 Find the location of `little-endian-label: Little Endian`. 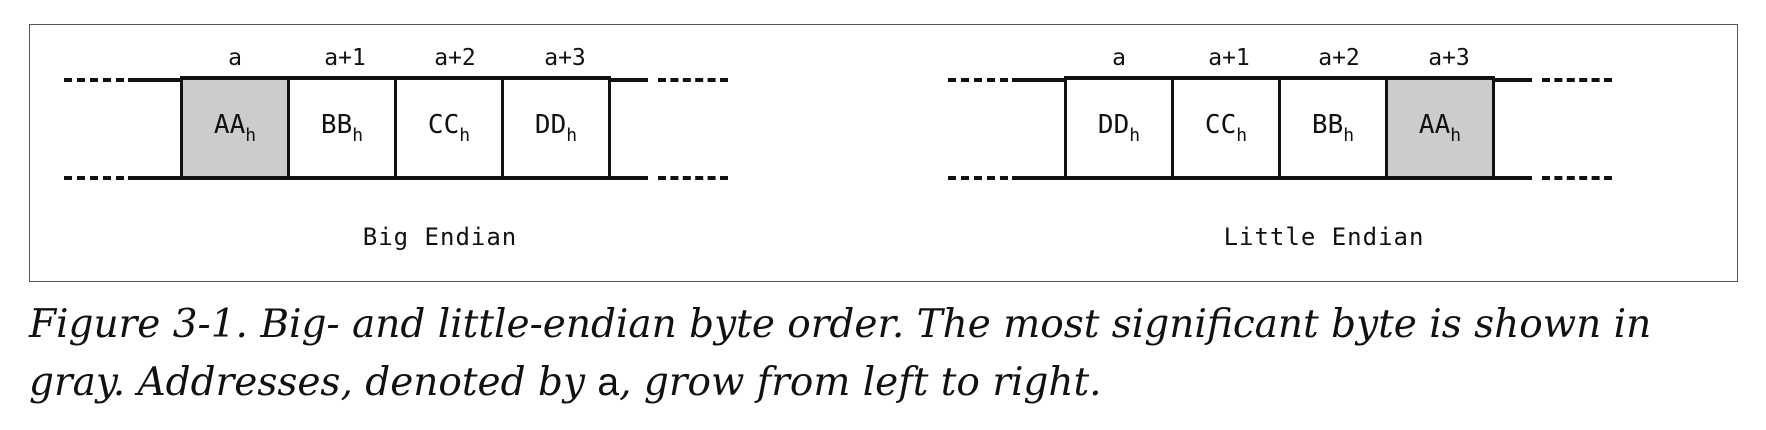

little-endian-label: Little Endian is located at coordinates (1324, 237).